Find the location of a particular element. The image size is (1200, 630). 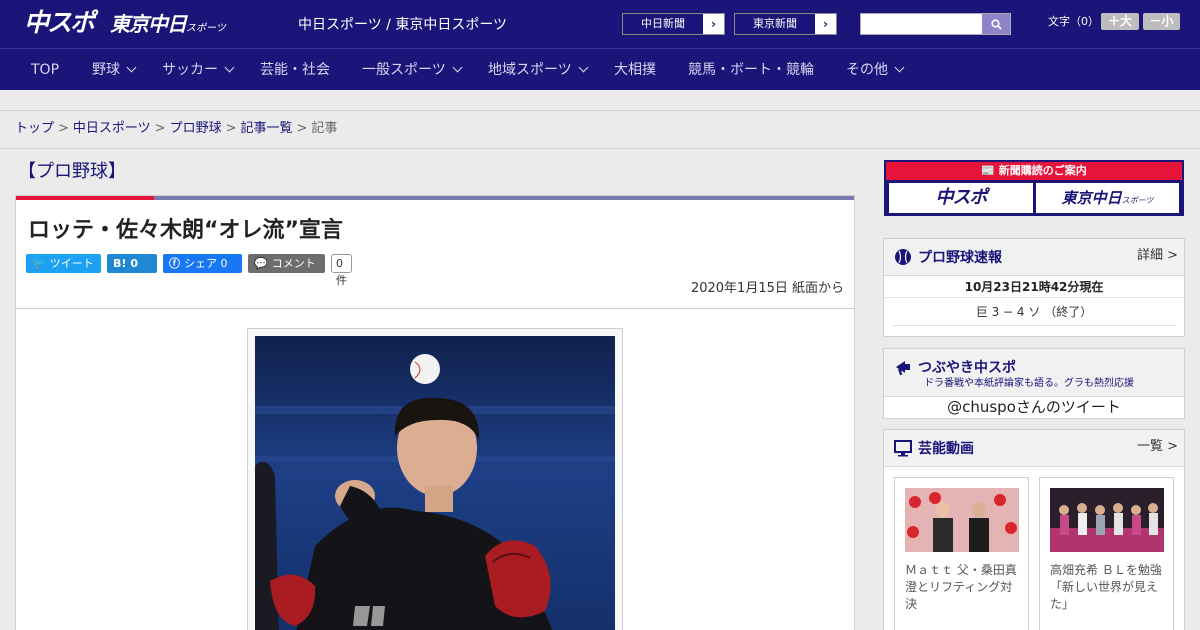

comment-label: コメント is located at coordinates (293, 263).